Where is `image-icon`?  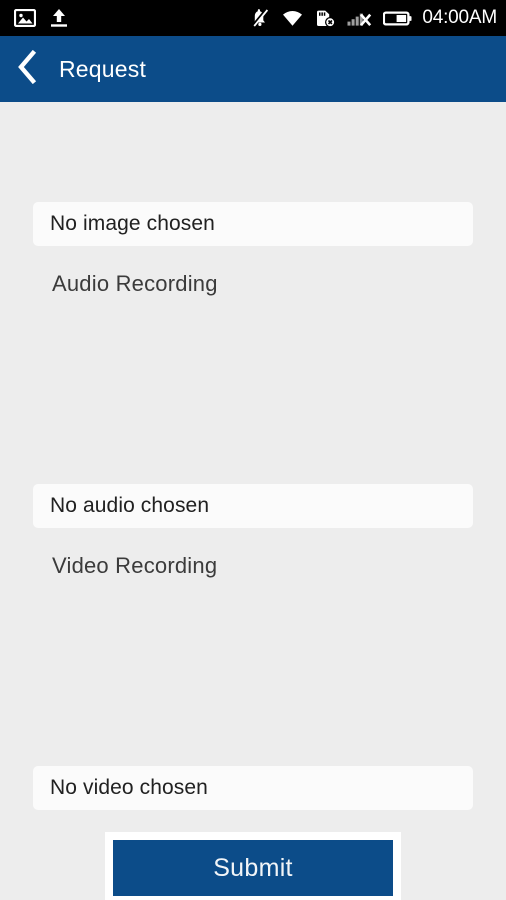 image-icon is located at coordinates (25, 18).